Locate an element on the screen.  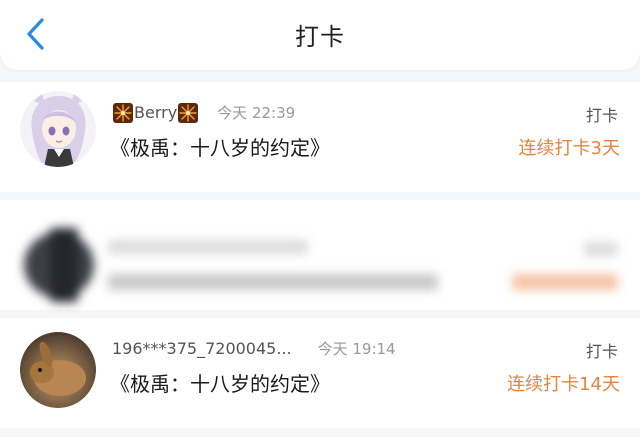
username: Berry is located at coordinates (155, 112).